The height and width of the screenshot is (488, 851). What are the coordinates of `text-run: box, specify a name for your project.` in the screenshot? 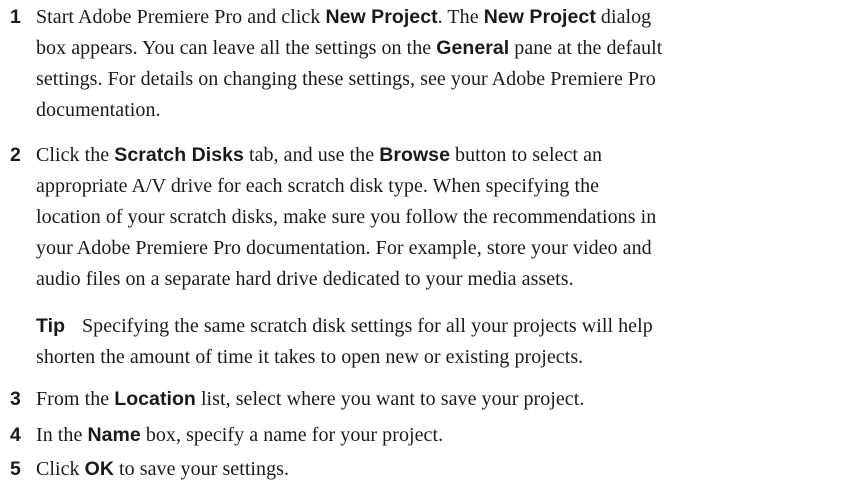 It's located at (292, 435).